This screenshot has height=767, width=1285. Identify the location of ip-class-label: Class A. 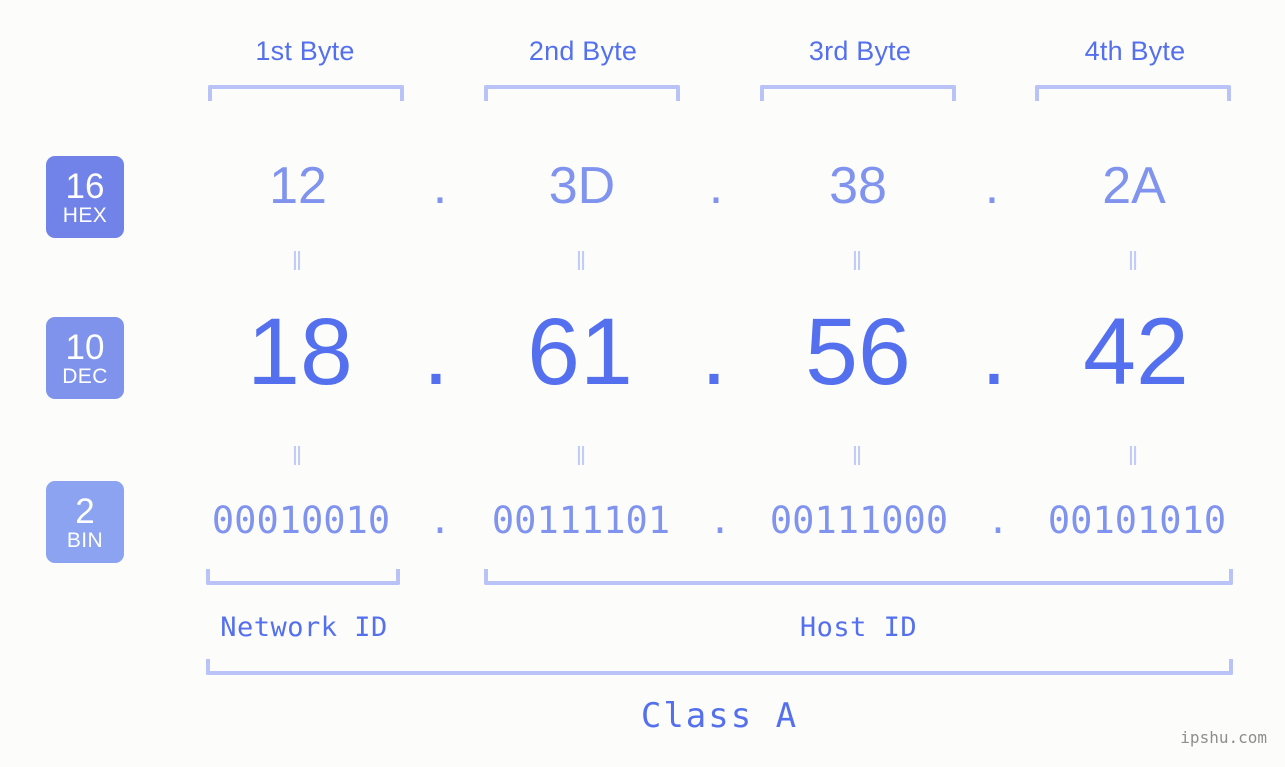
(719, 716).